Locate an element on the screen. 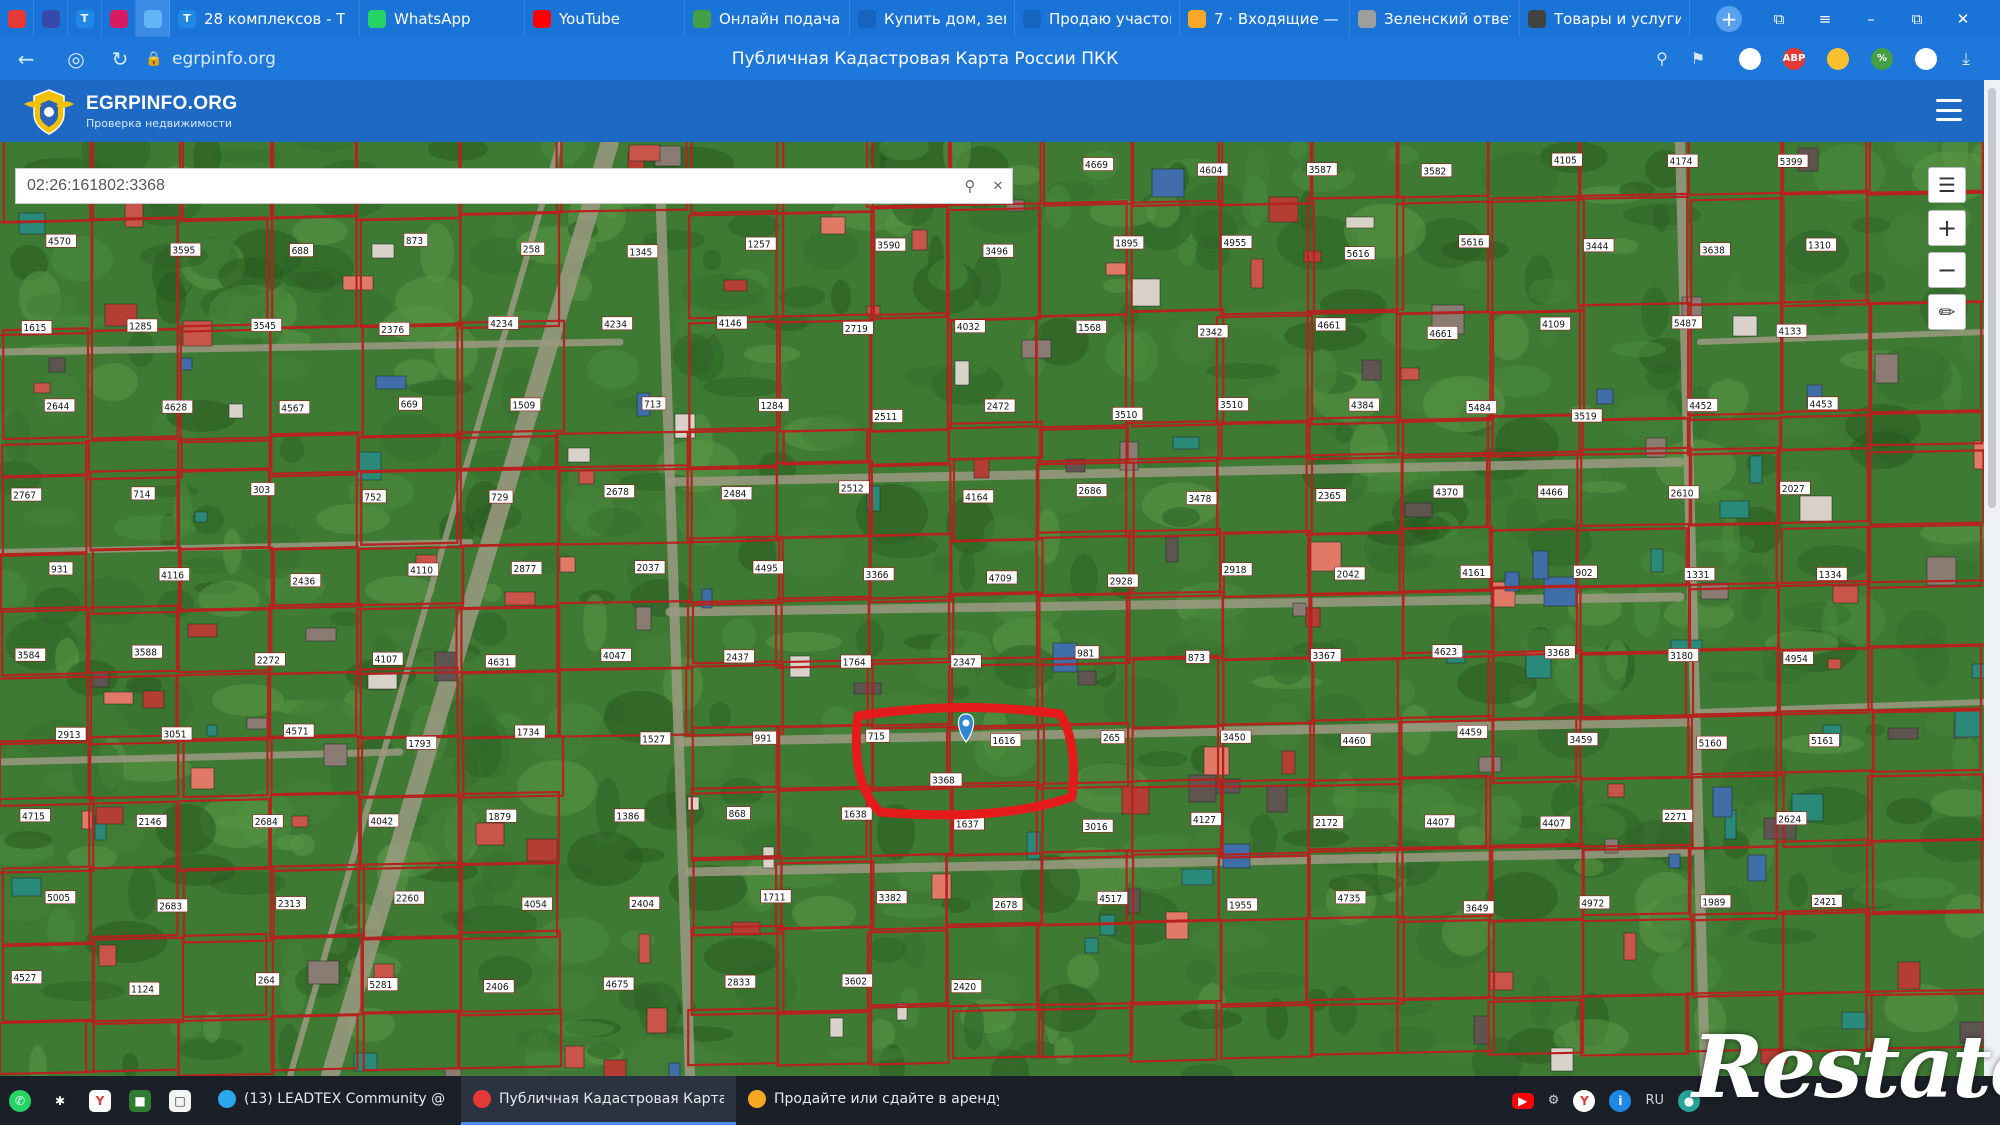 The width and height of the screenshot is (2000, 1125). svg-text: 902 is located at coordinates (1583, 573).